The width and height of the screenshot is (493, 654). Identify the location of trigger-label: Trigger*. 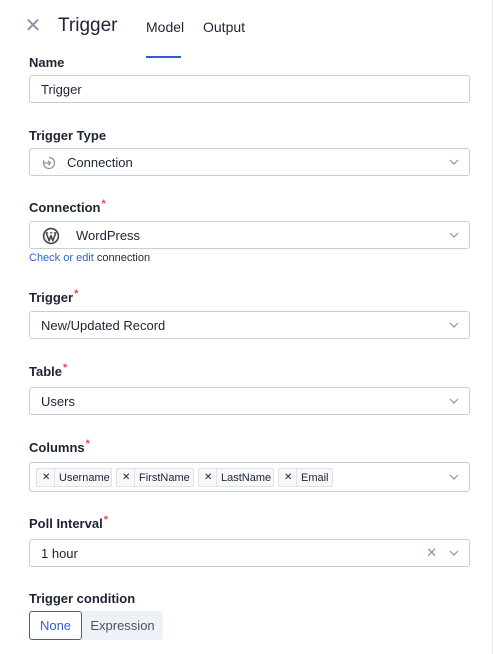
(54, 296).